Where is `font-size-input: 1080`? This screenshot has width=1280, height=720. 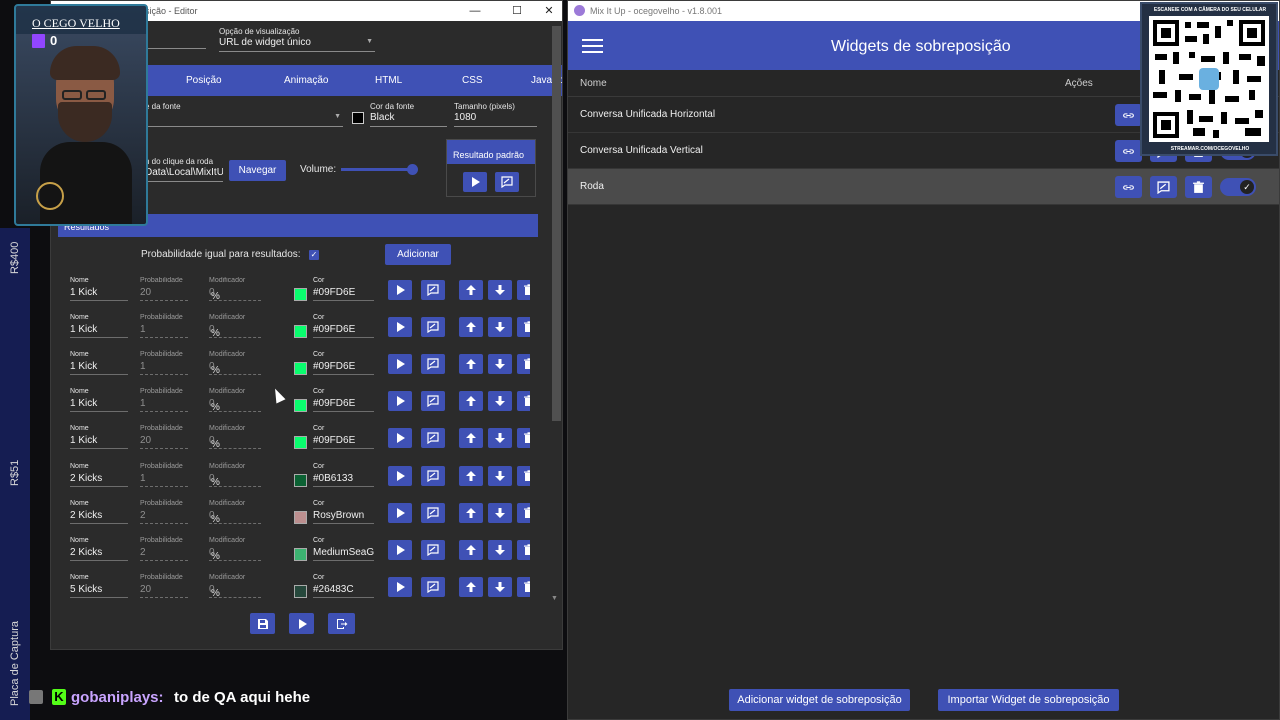 font-size-input: 1080 is located at coordinates (495, 119).